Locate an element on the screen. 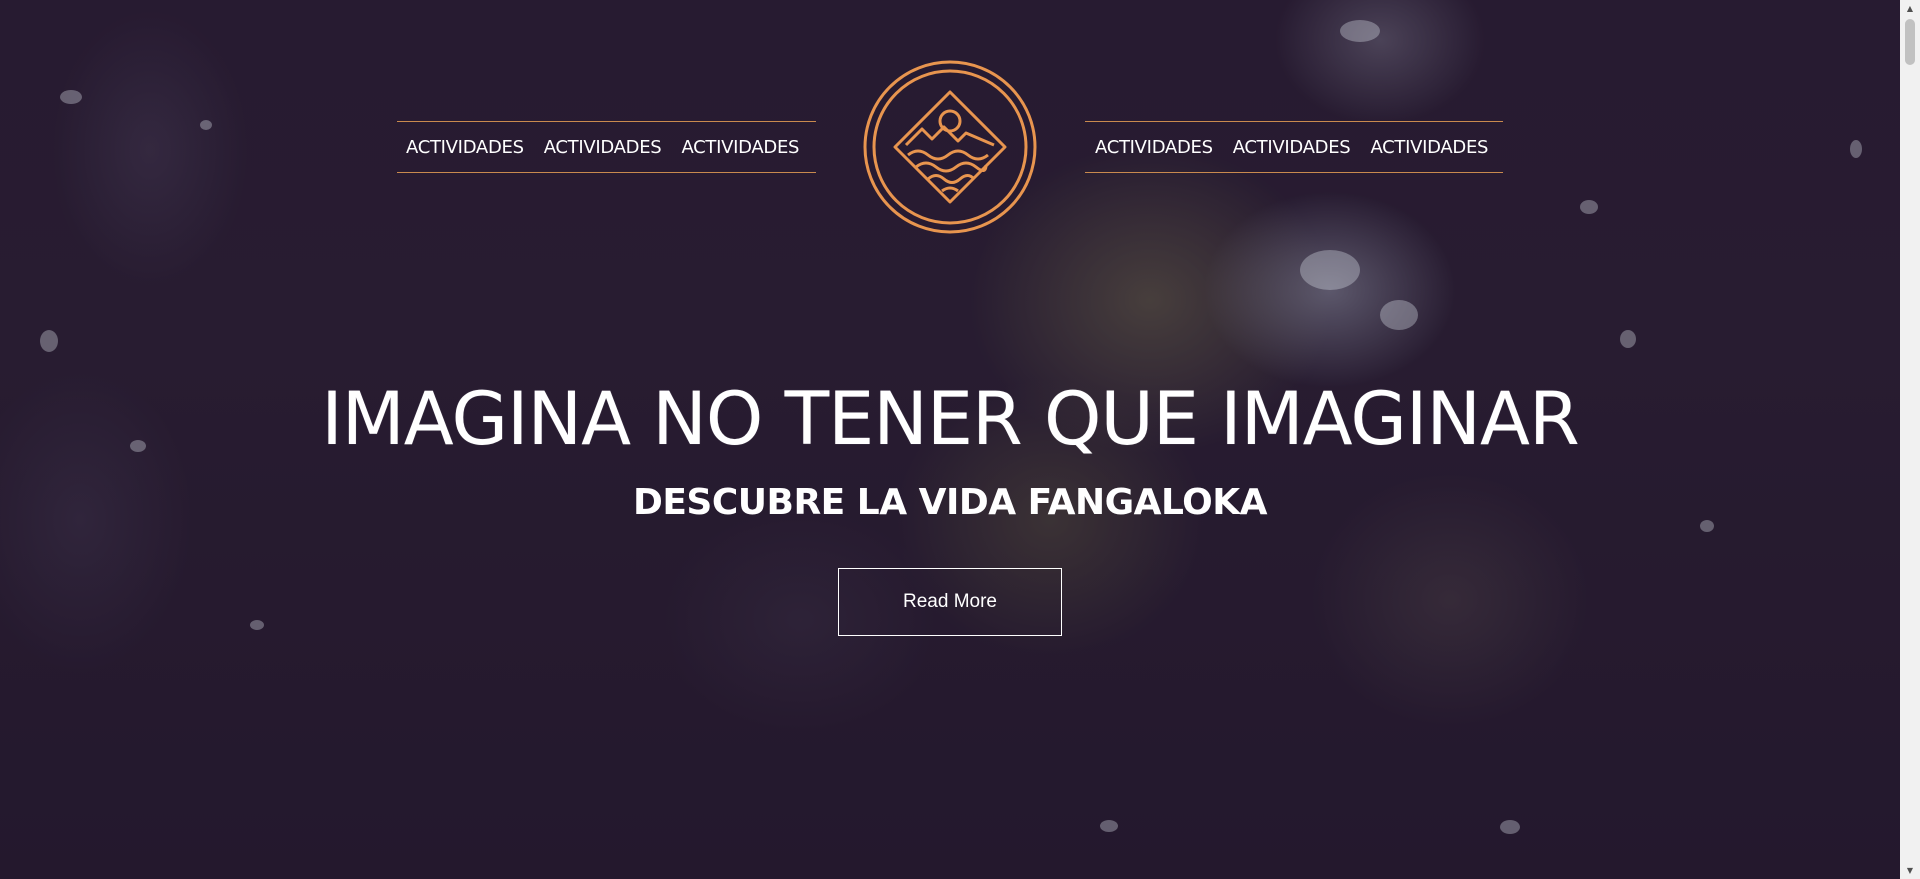 This screenshot has width=1920, height=879. nav-item-actividades-3: ACTIVIDADES is located at coordinates (740, 147).